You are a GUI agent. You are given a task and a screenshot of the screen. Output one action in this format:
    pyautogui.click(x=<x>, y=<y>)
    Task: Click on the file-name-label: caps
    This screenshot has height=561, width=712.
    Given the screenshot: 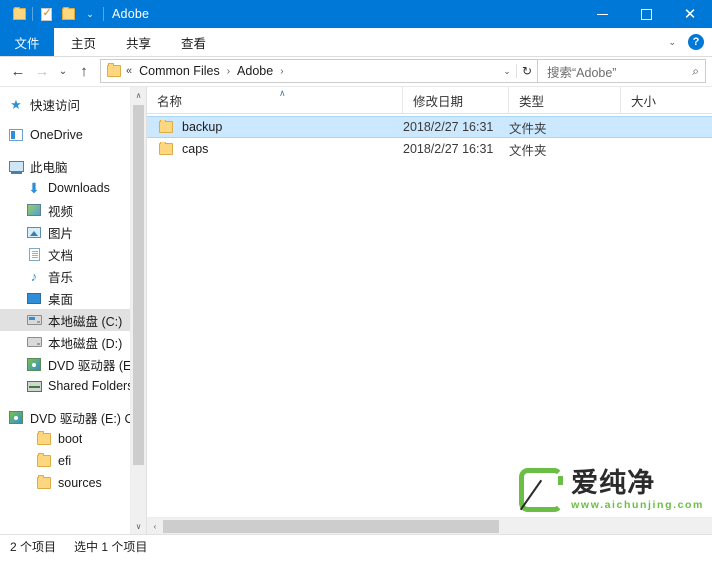 What is the action you would take?
    pyautogui.click(x=195, y=149)
    